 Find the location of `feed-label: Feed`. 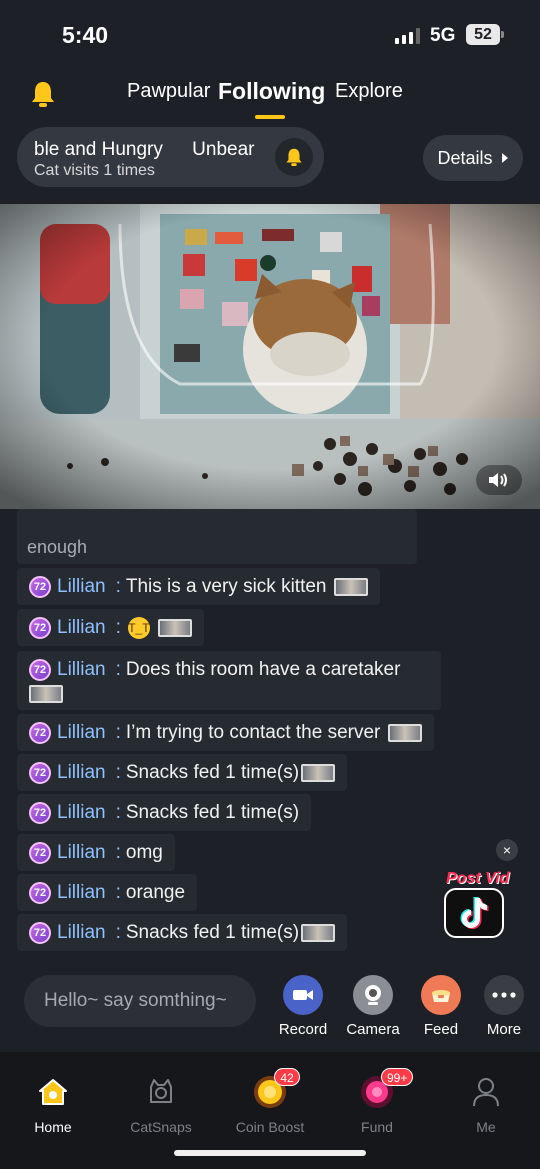

feed-label: Feed is located at coordinates (441, 1029).